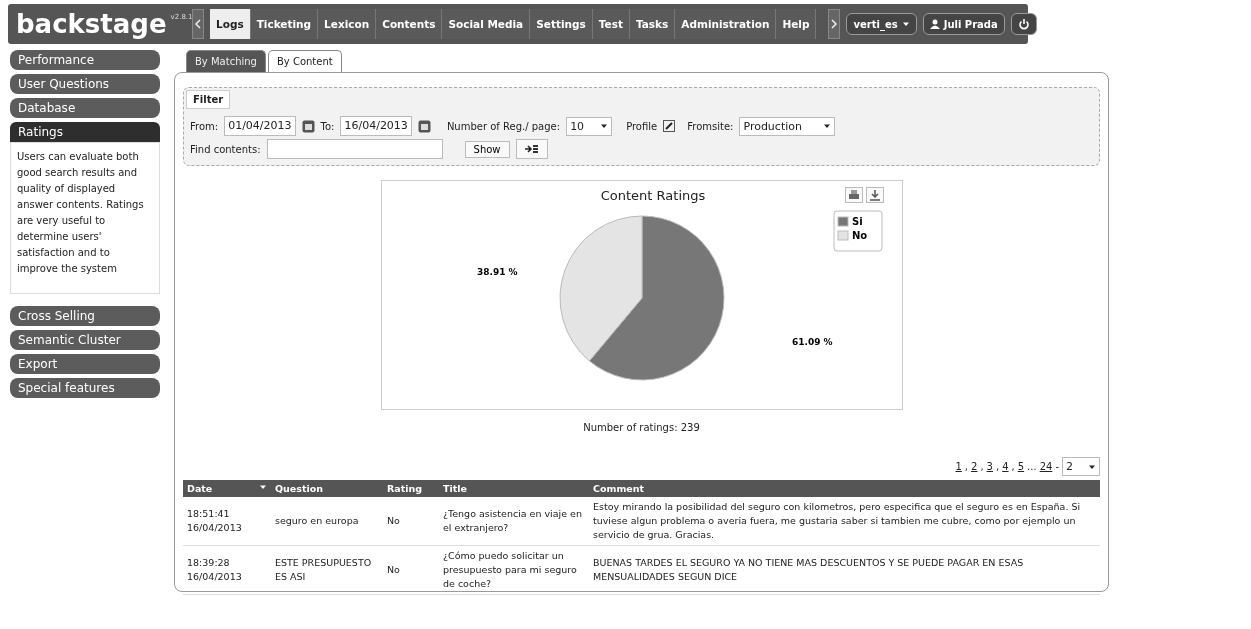  I want to click on arrow-list-icon, so click(531, 149).